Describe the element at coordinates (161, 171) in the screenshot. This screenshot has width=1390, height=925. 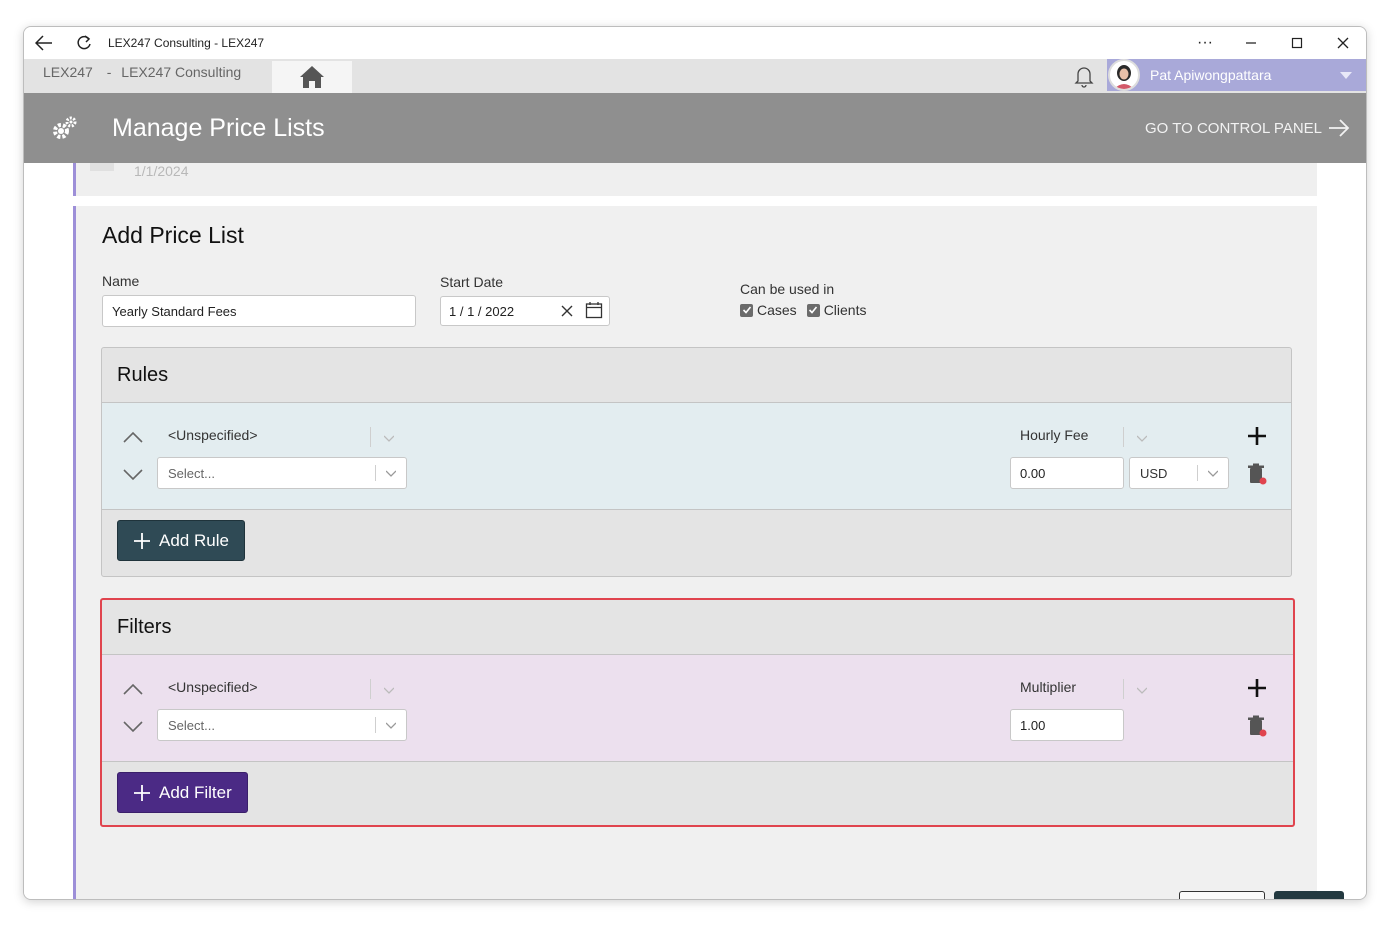
I see `previous-date: 1/1/2024` at that location.